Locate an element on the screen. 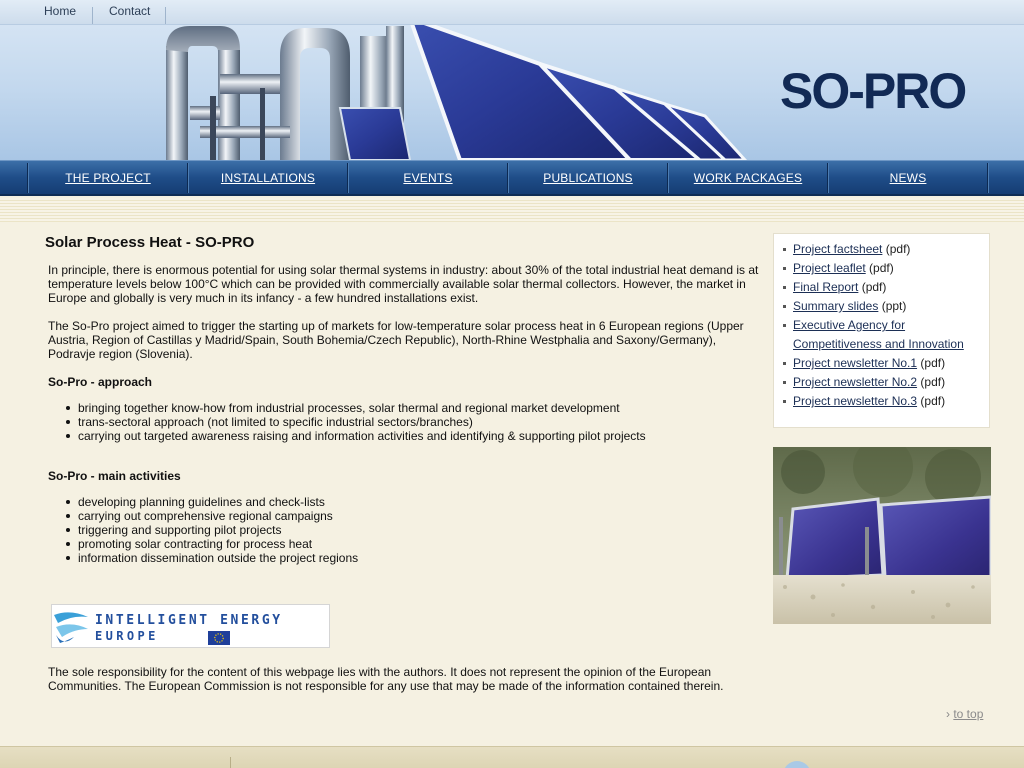 This screenshot has width=1024, height=768. sidebar-item: Project factsheet (pdf) is located at coordinates (886, 249).